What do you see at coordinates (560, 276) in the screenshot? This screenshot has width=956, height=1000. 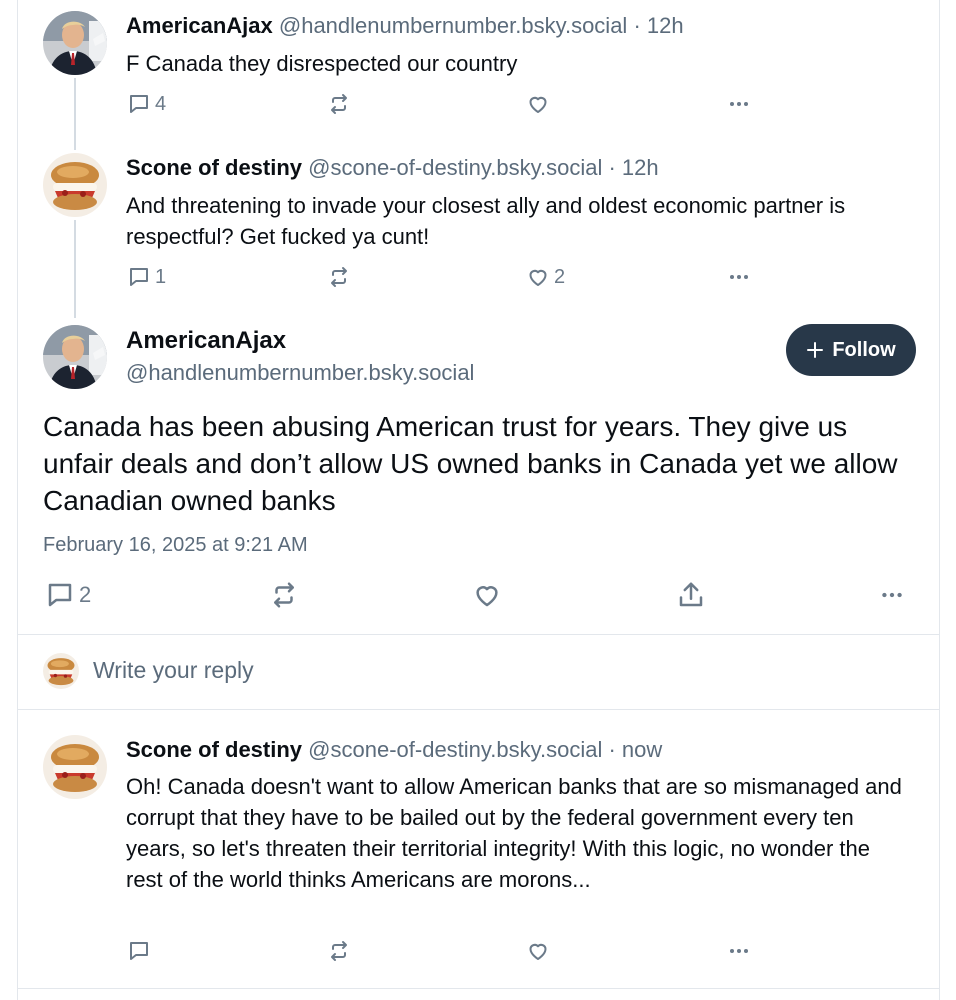 I see `like-count: 2` at bounding box center [560, 276].